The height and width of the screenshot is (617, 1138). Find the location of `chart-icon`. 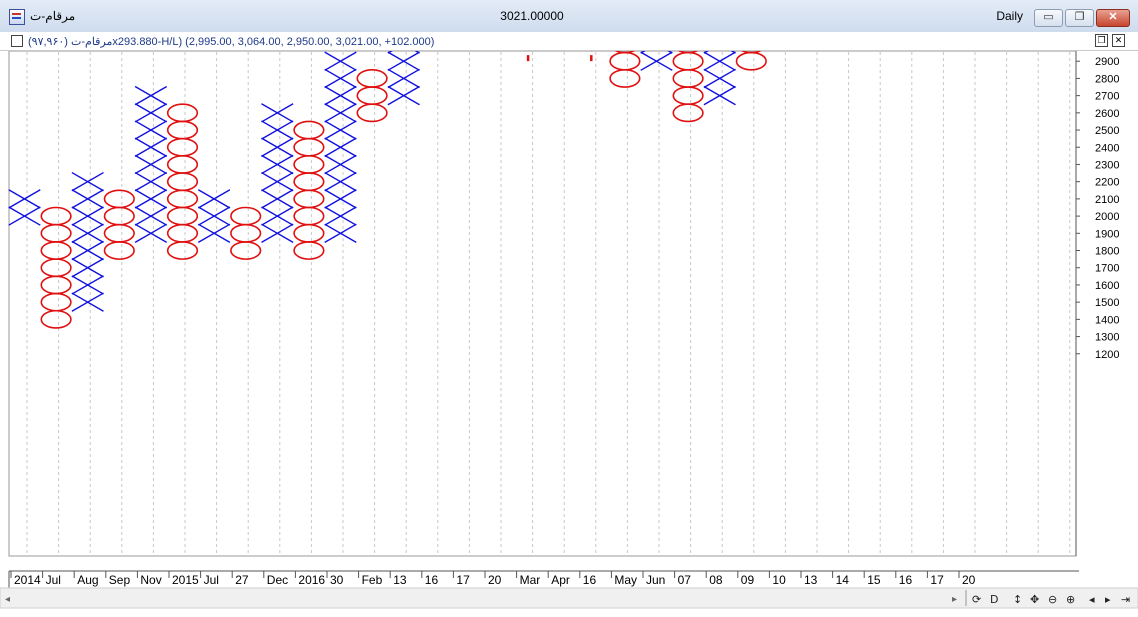

chart-icon is located at coordinates (17, 41).